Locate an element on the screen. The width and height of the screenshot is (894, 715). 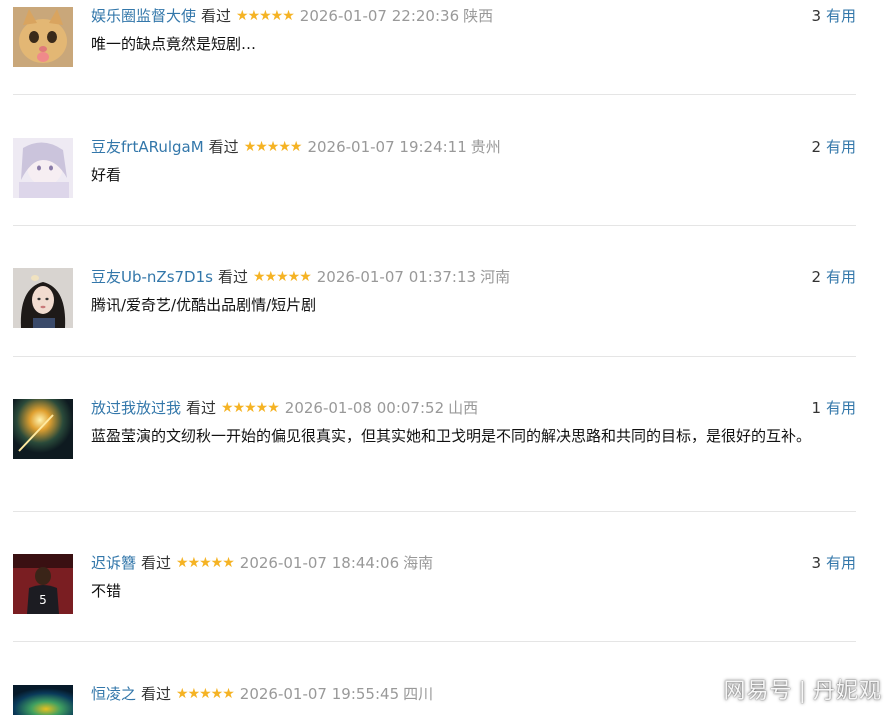
comment-text: 好看 is located at coordinates (106, 175).